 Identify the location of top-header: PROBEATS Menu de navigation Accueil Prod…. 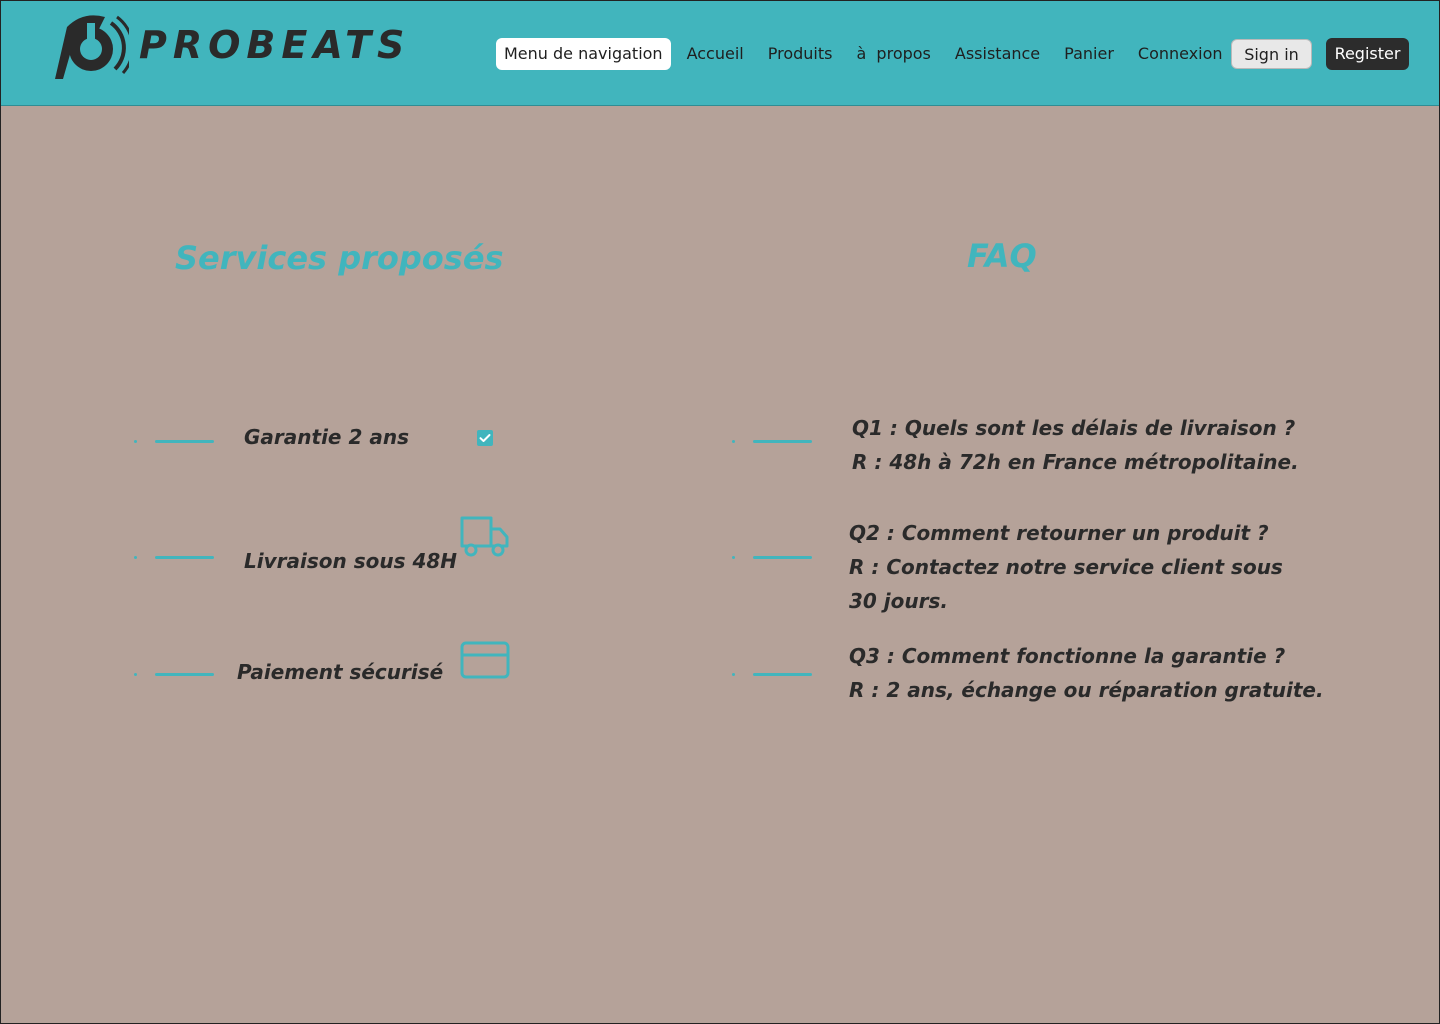
(720, 53).